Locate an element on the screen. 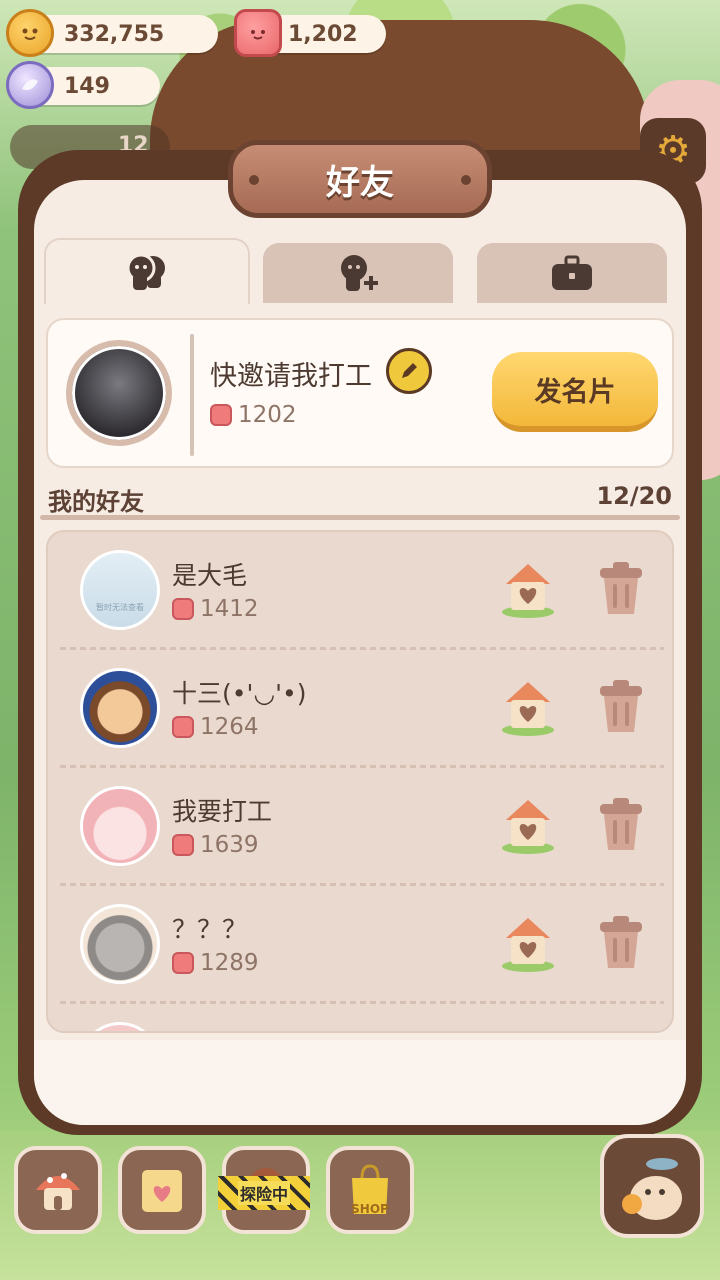  mushroom-house-icon is located at coordinates (58, 1191).